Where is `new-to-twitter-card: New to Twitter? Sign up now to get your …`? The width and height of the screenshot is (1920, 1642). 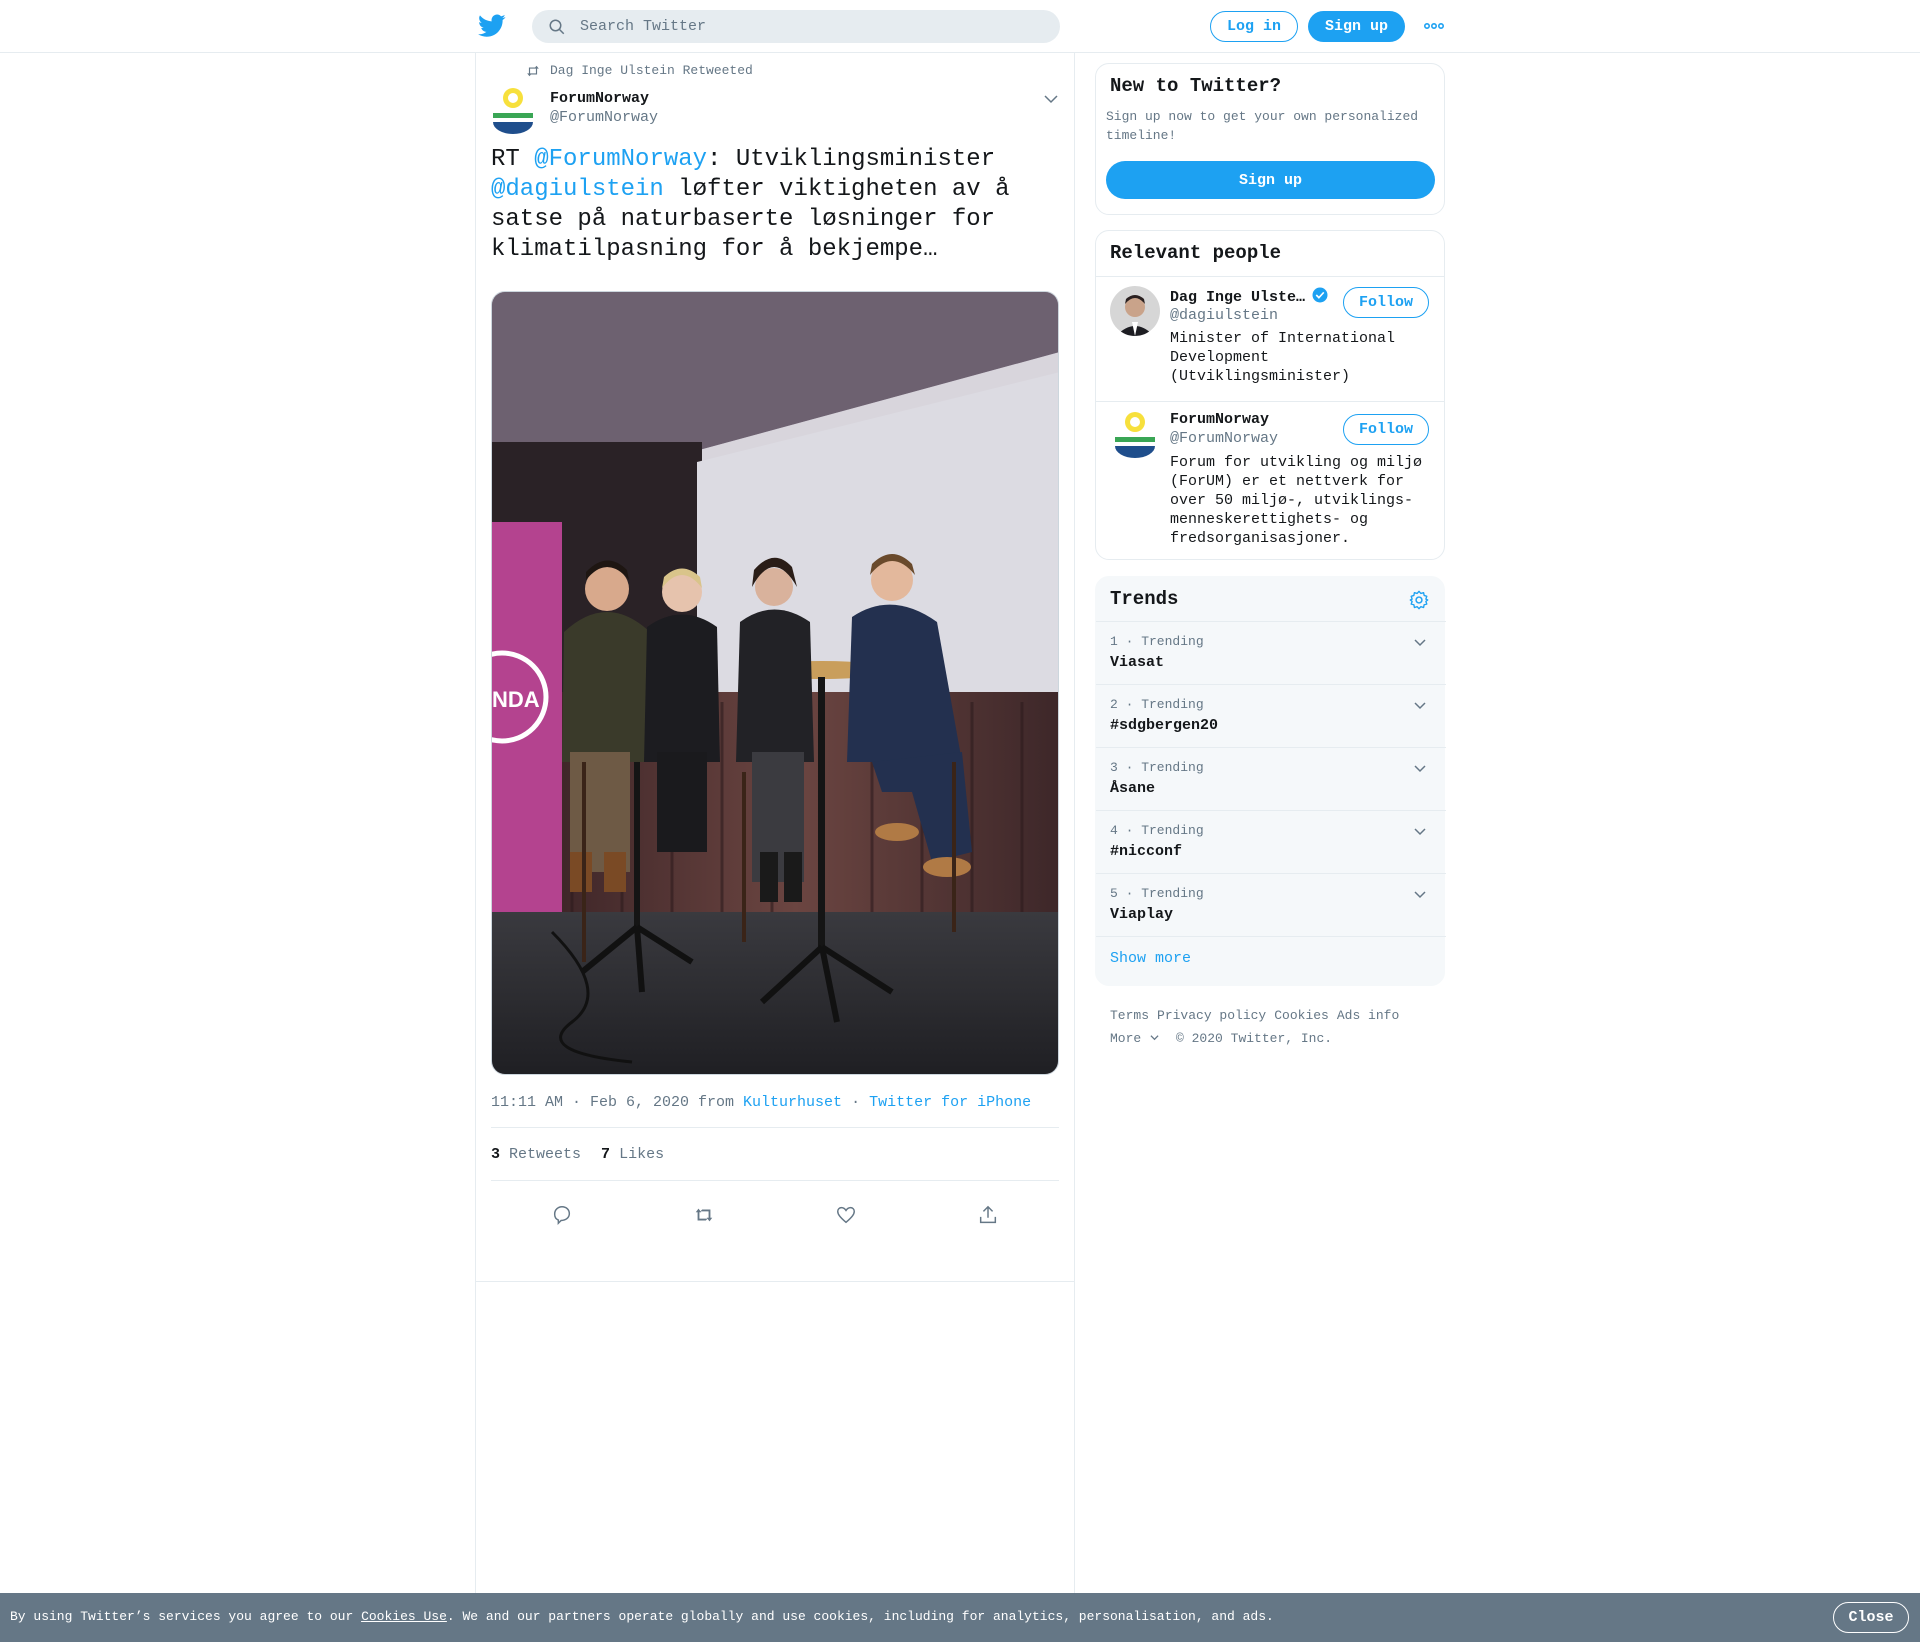
new-to-twitter-card: New to Twitter? Sign up now to get your … is located at coordinates (1270, 139).